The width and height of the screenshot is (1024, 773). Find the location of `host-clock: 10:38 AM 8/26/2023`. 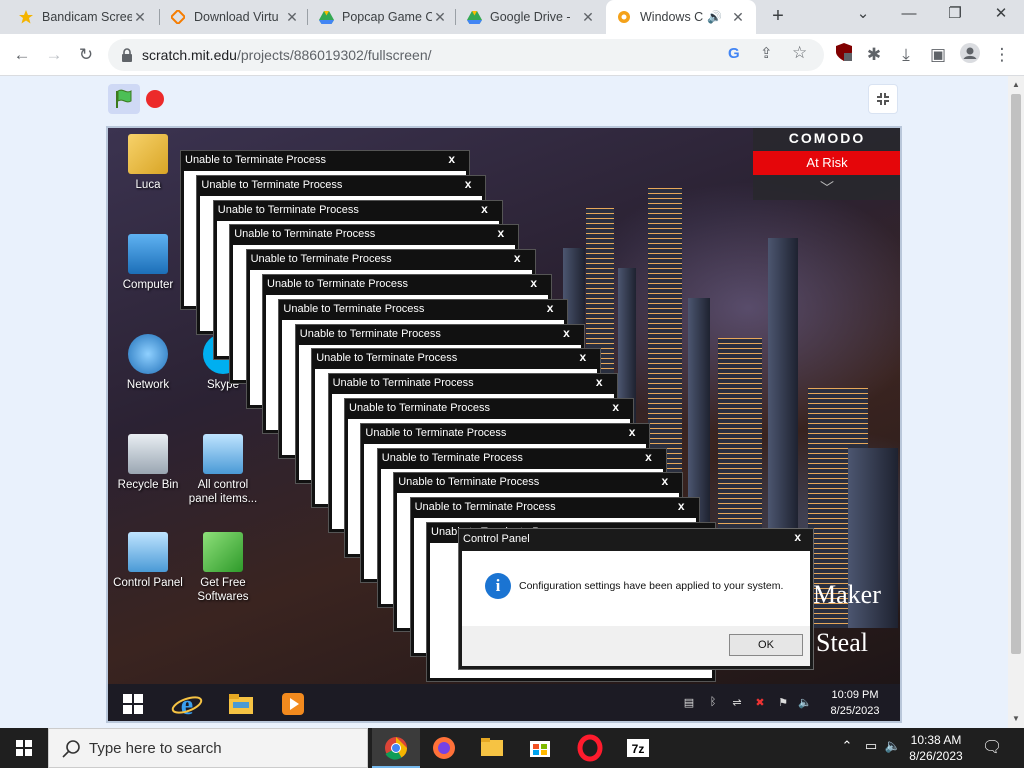

host-clock: 10:38 AM 8/26/2023 is located at coordinates (936, 748).